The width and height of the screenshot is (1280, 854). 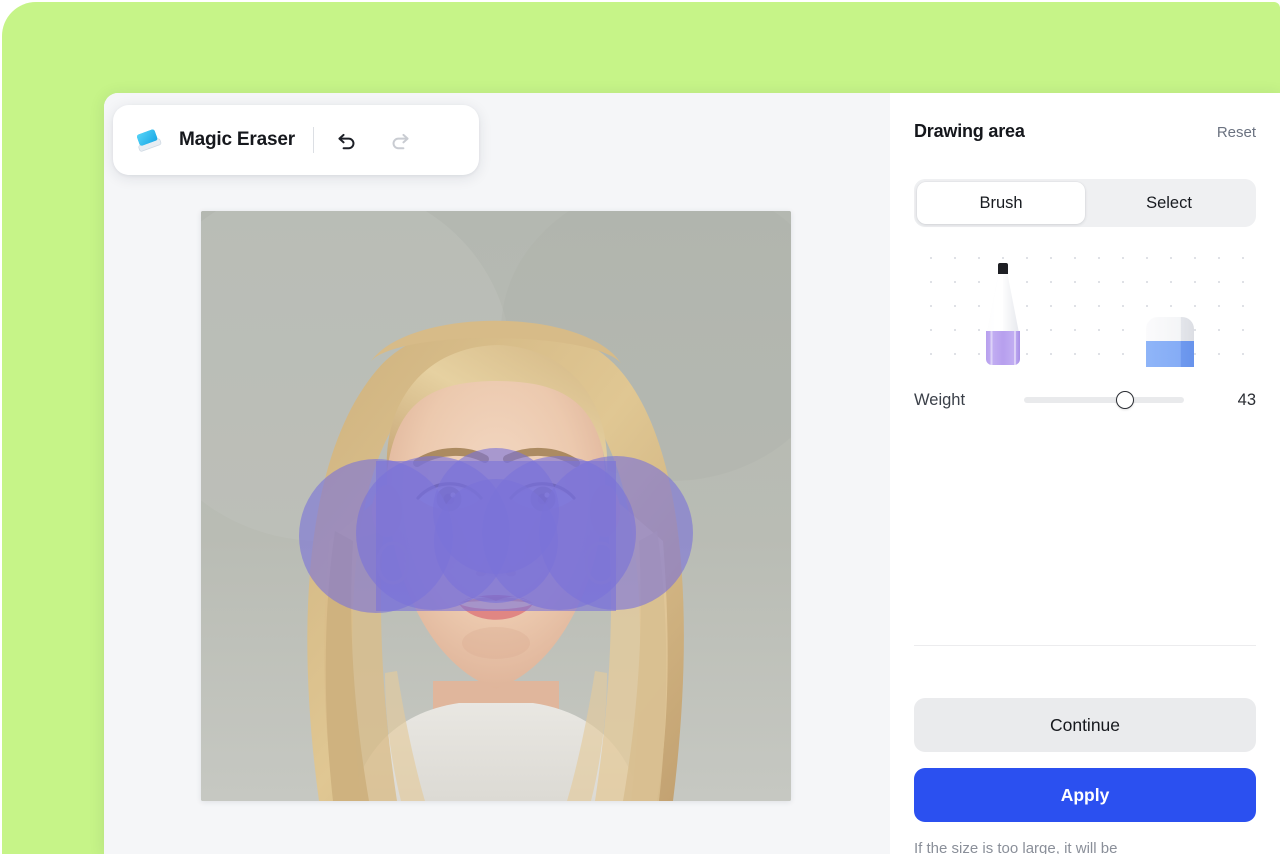 What do you see at coordinates (1085, 303) in the screenshot?
I see `tool-picker` at bounding box center [1085, 303].